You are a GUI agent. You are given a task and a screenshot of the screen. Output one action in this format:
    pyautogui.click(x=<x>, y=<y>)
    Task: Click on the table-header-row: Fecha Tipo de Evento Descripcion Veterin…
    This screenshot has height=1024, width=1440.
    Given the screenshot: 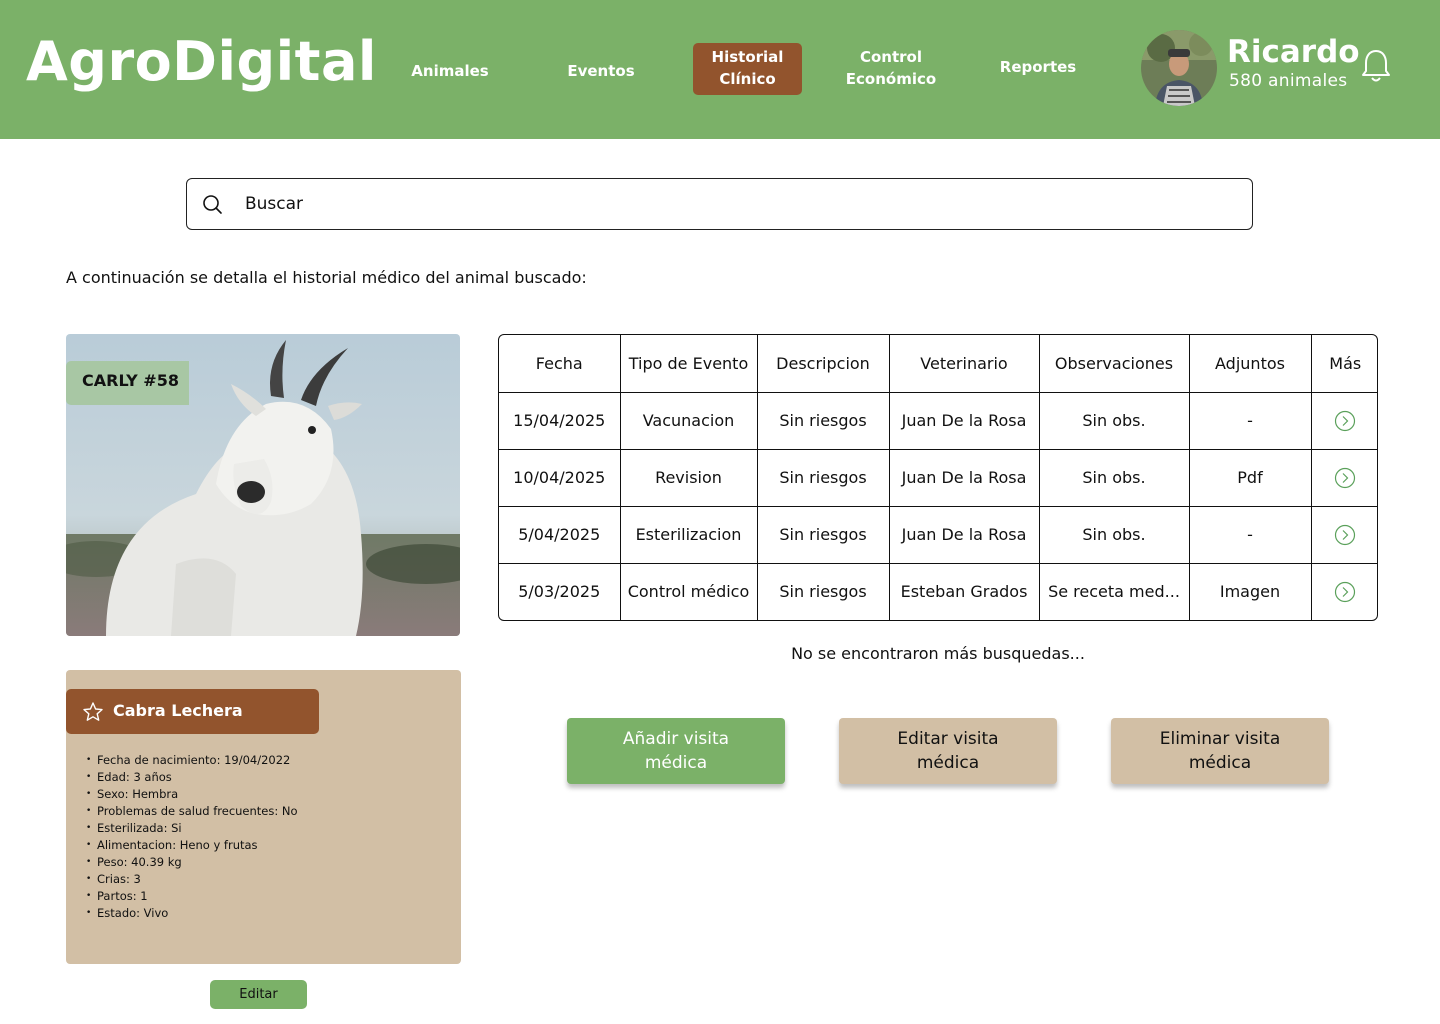 What is the action you would take?
    pyautogui.click(x=938, y=364)
    